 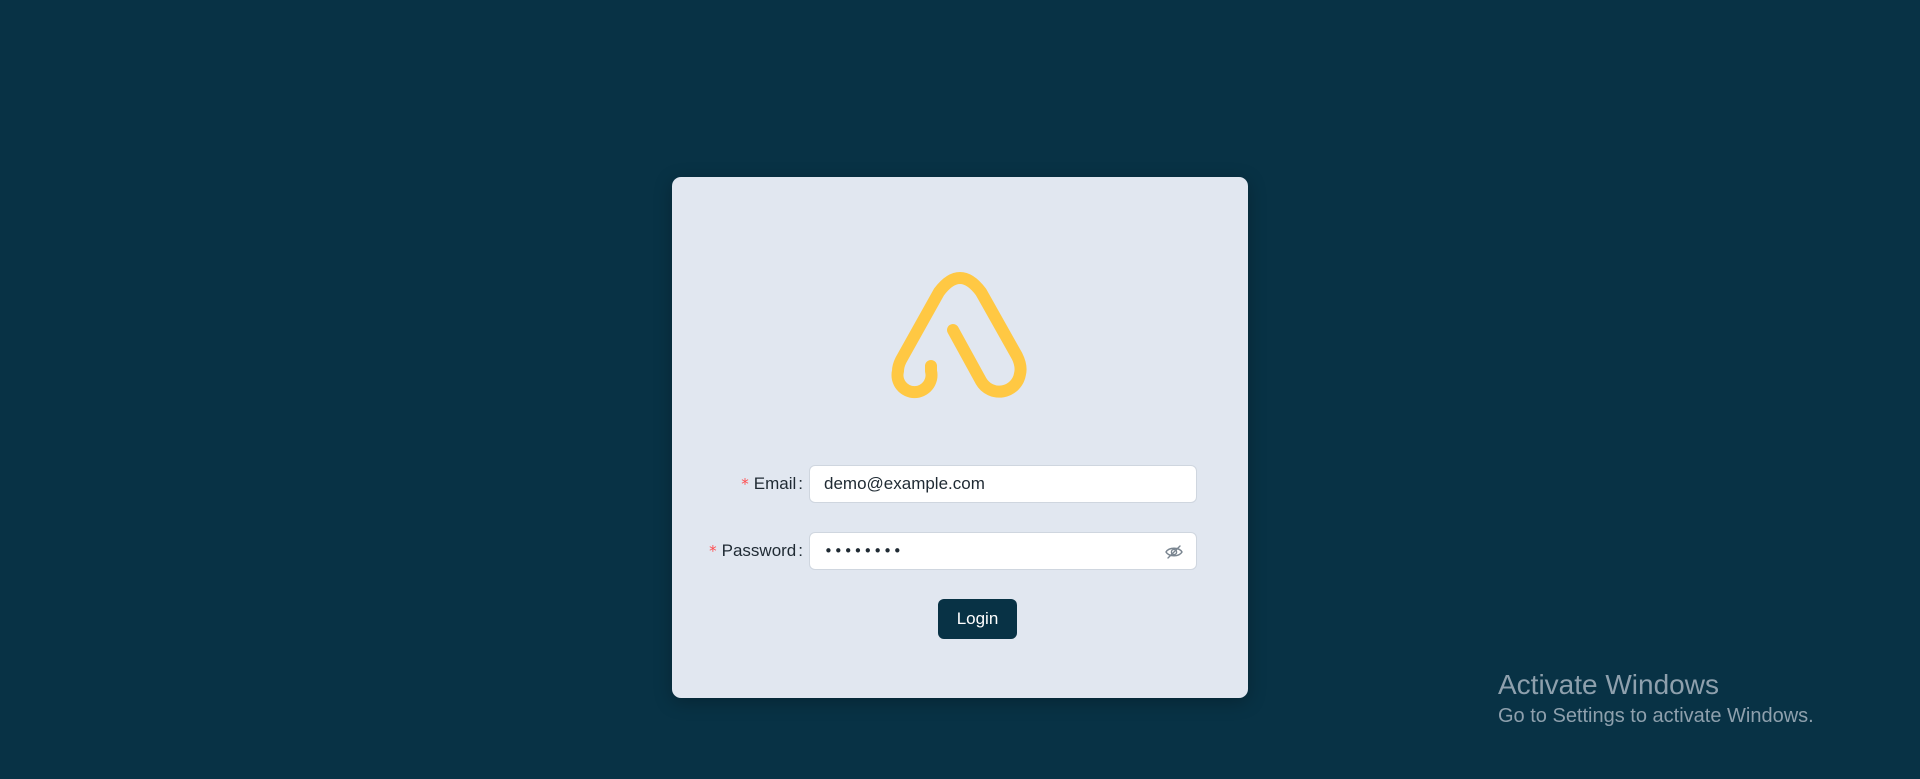 I want to click on watermark-subtitle: Go to Settings to activate Windows., so click(x=1656, y=716).